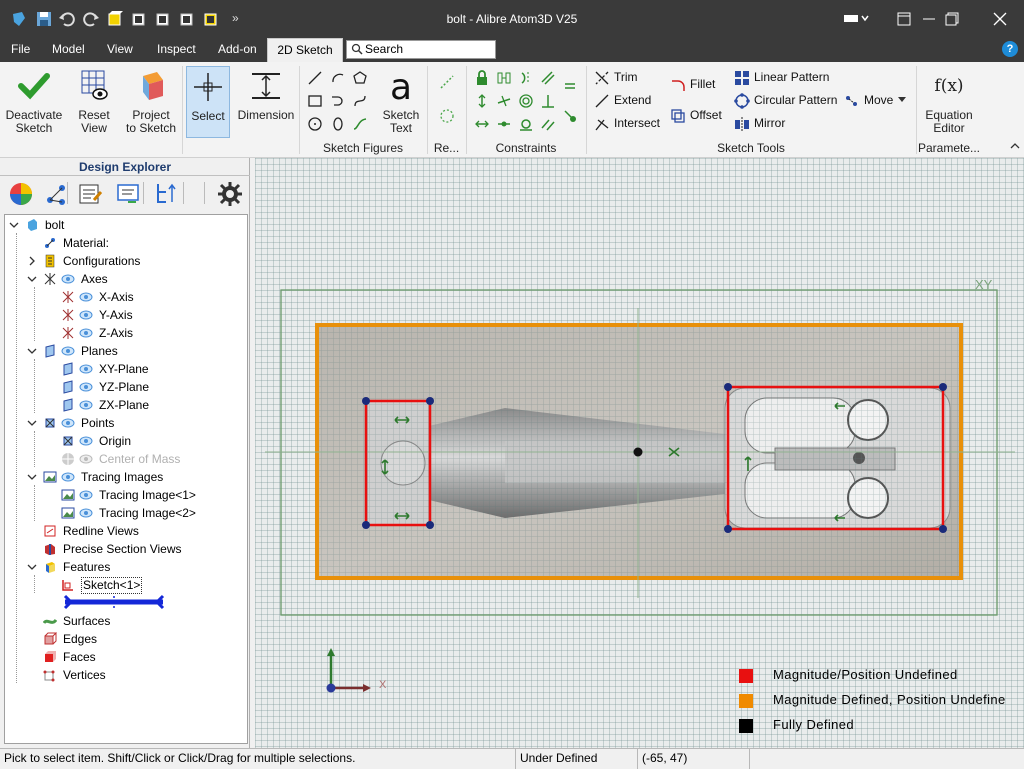 This screenshot has height=769, width=1024. Describe the element at coordinates (338, 124) in the screenshot. I see `ellipse-tool-icon` at that location.